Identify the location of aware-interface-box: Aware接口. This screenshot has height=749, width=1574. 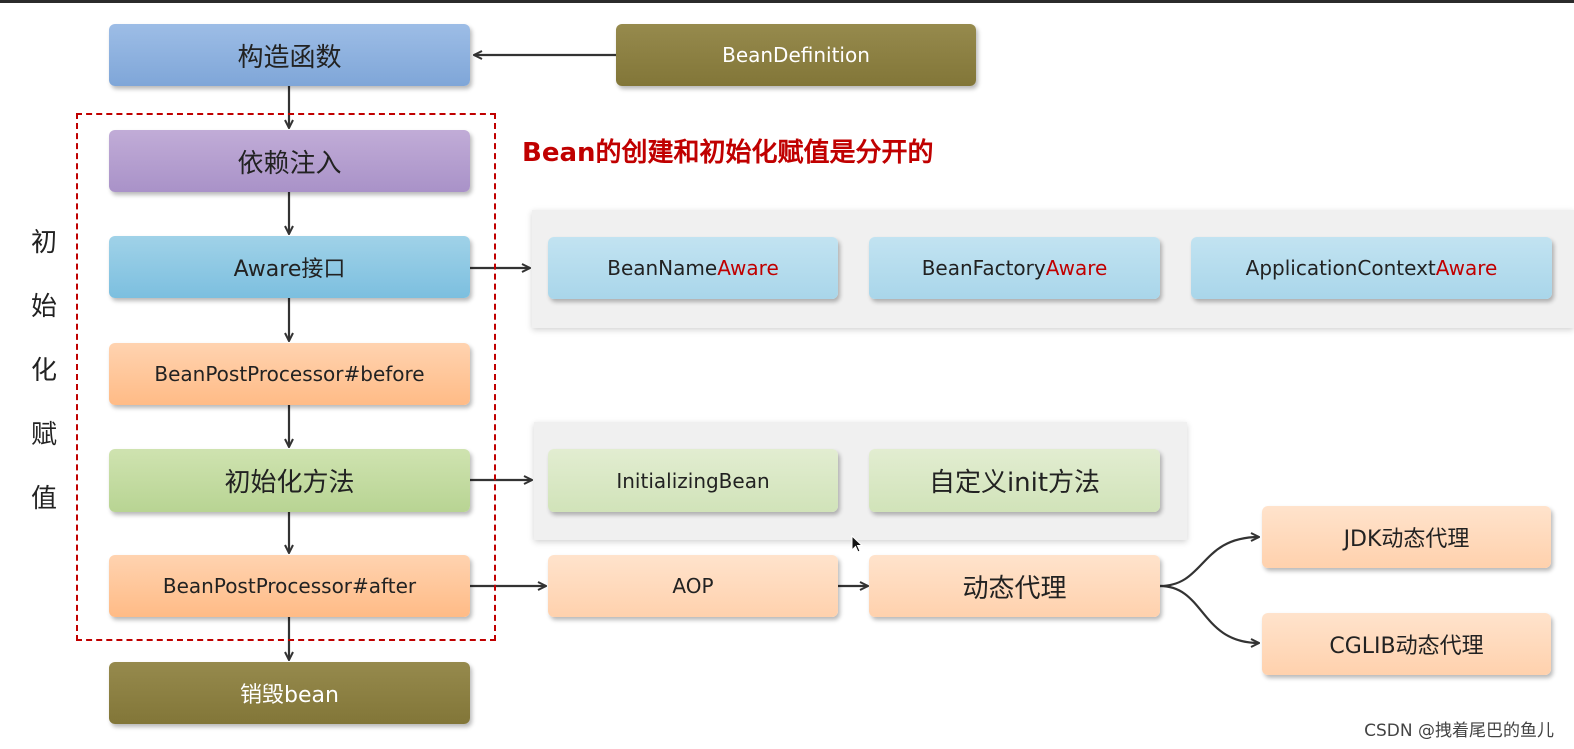
(289, 267).